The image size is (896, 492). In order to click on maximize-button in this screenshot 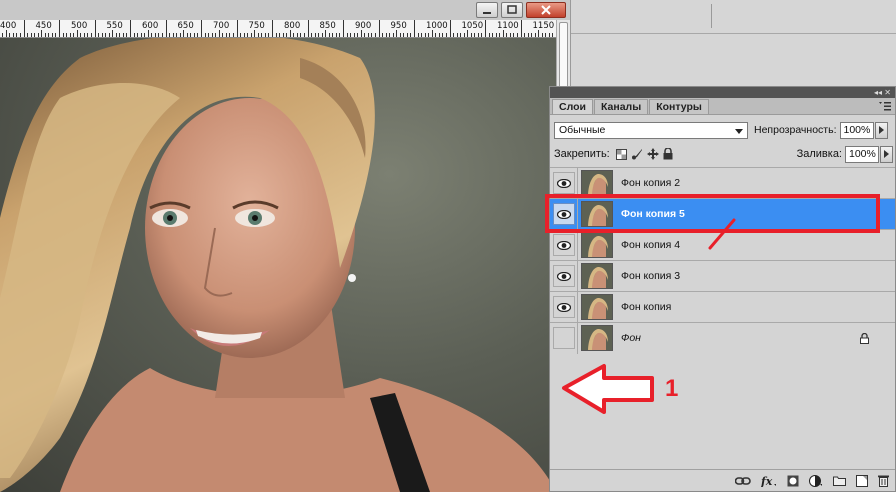, I will do `click(512, 10)`.